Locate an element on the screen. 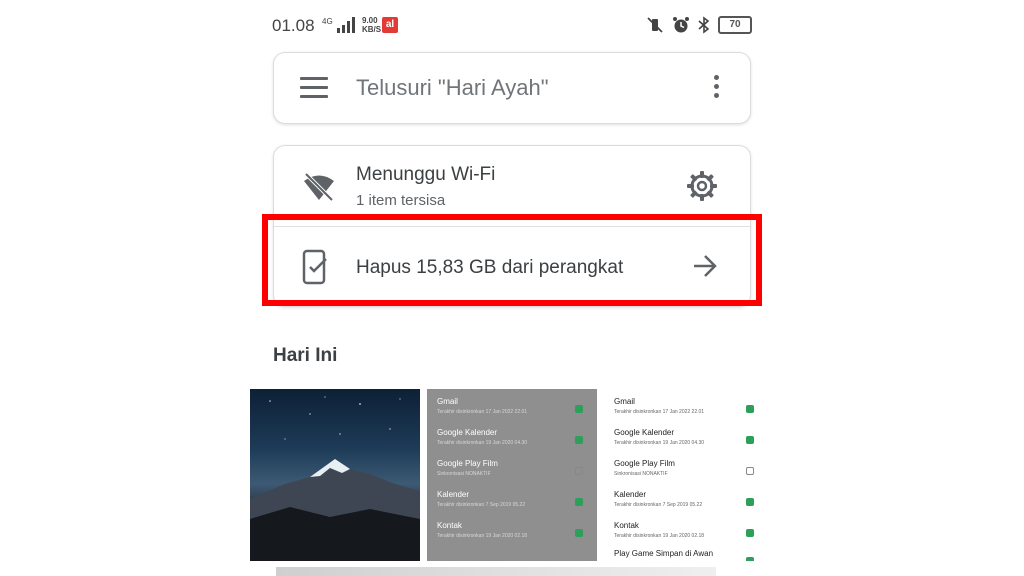 Image resolution: width=1024 pixels, height=576 pixels. search-bar: Telusuri "Hari Ayah" is located at coordinates (512, 88).